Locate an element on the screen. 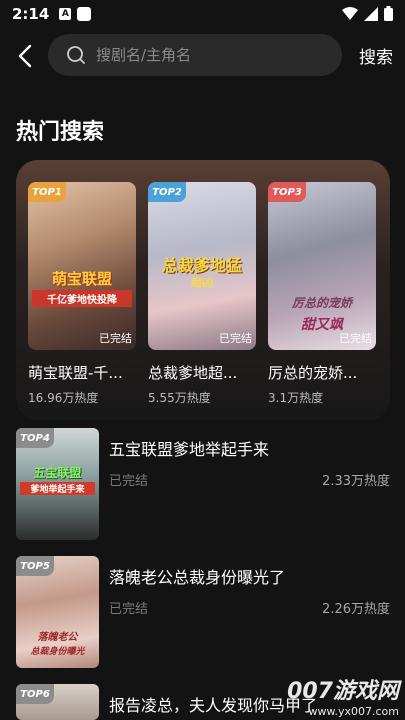 Image resolution: width=405 pixels, height=720 pixels. watermark-main: 007游戏网 is located at coordinates (343, 691).